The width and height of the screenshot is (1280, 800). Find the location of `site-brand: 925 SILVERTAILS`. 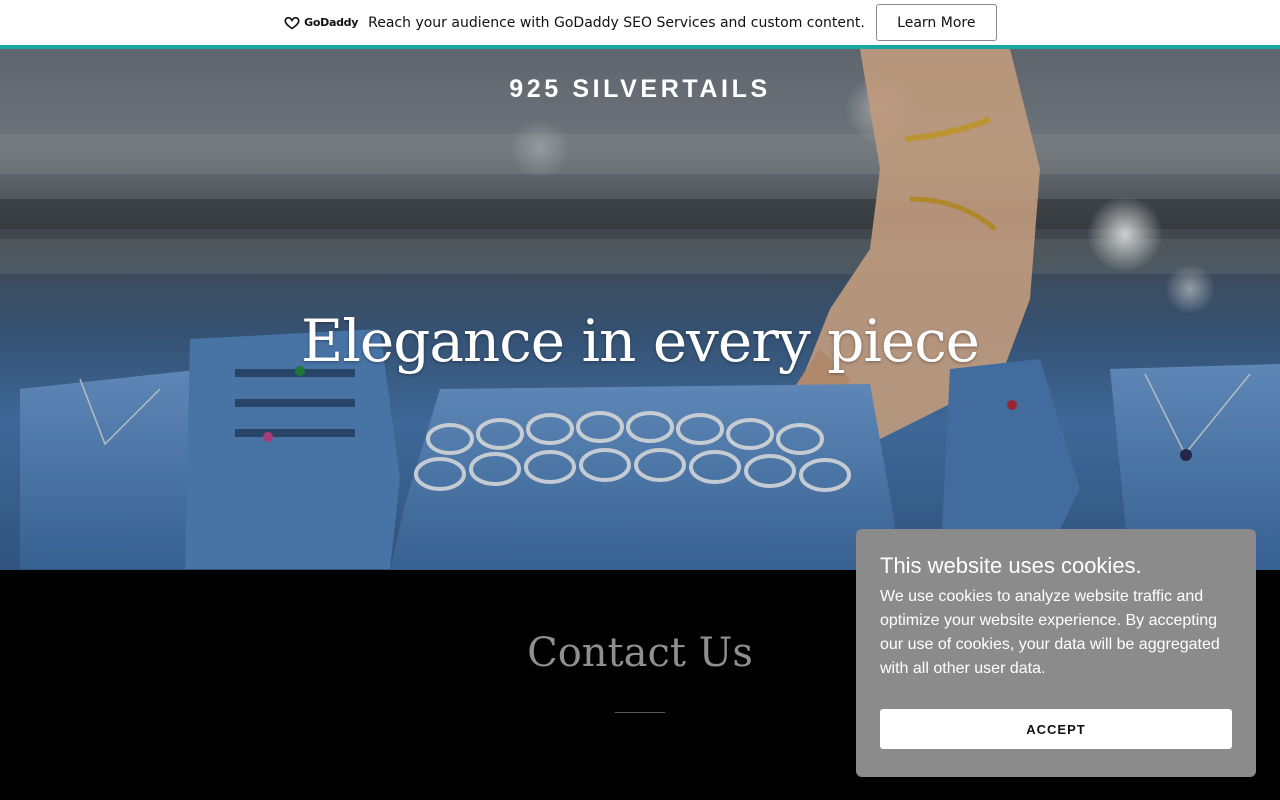

site-brand: 925 SILVERTAILS is located at coordinates (640, 89).